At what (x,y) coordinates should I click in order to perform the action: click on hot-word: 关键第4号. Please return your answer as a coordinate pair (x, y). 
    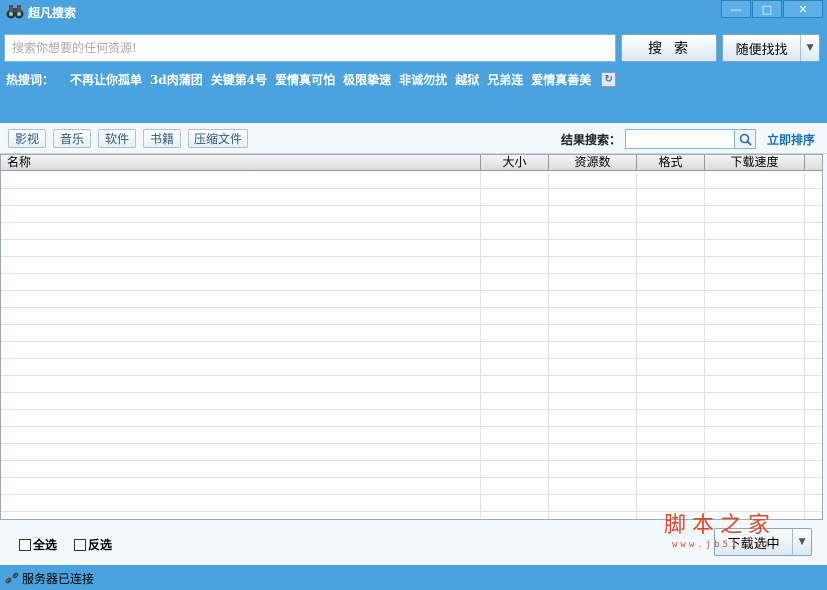
    Looking at the image, I should click on (239, 79).